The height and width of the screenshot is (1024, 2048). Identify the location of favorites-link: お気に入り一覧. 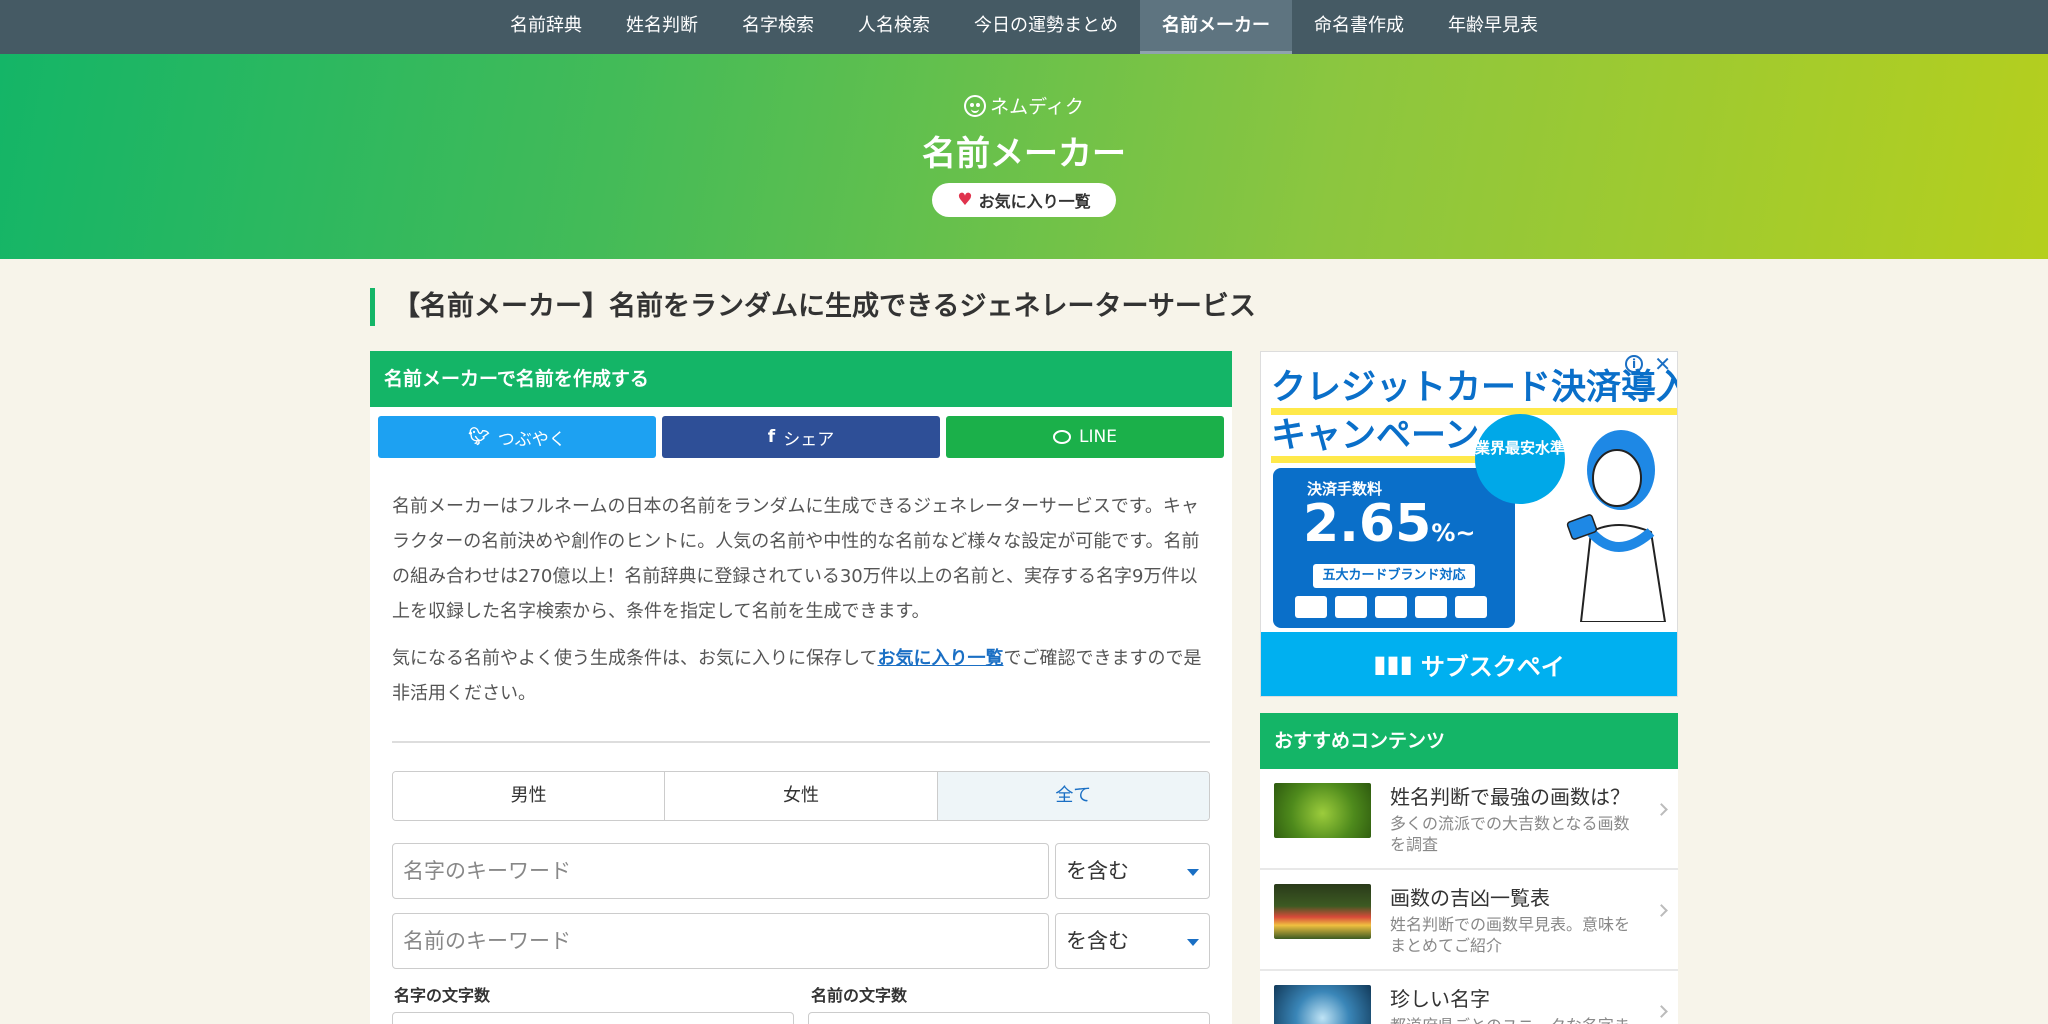
(940, 658).